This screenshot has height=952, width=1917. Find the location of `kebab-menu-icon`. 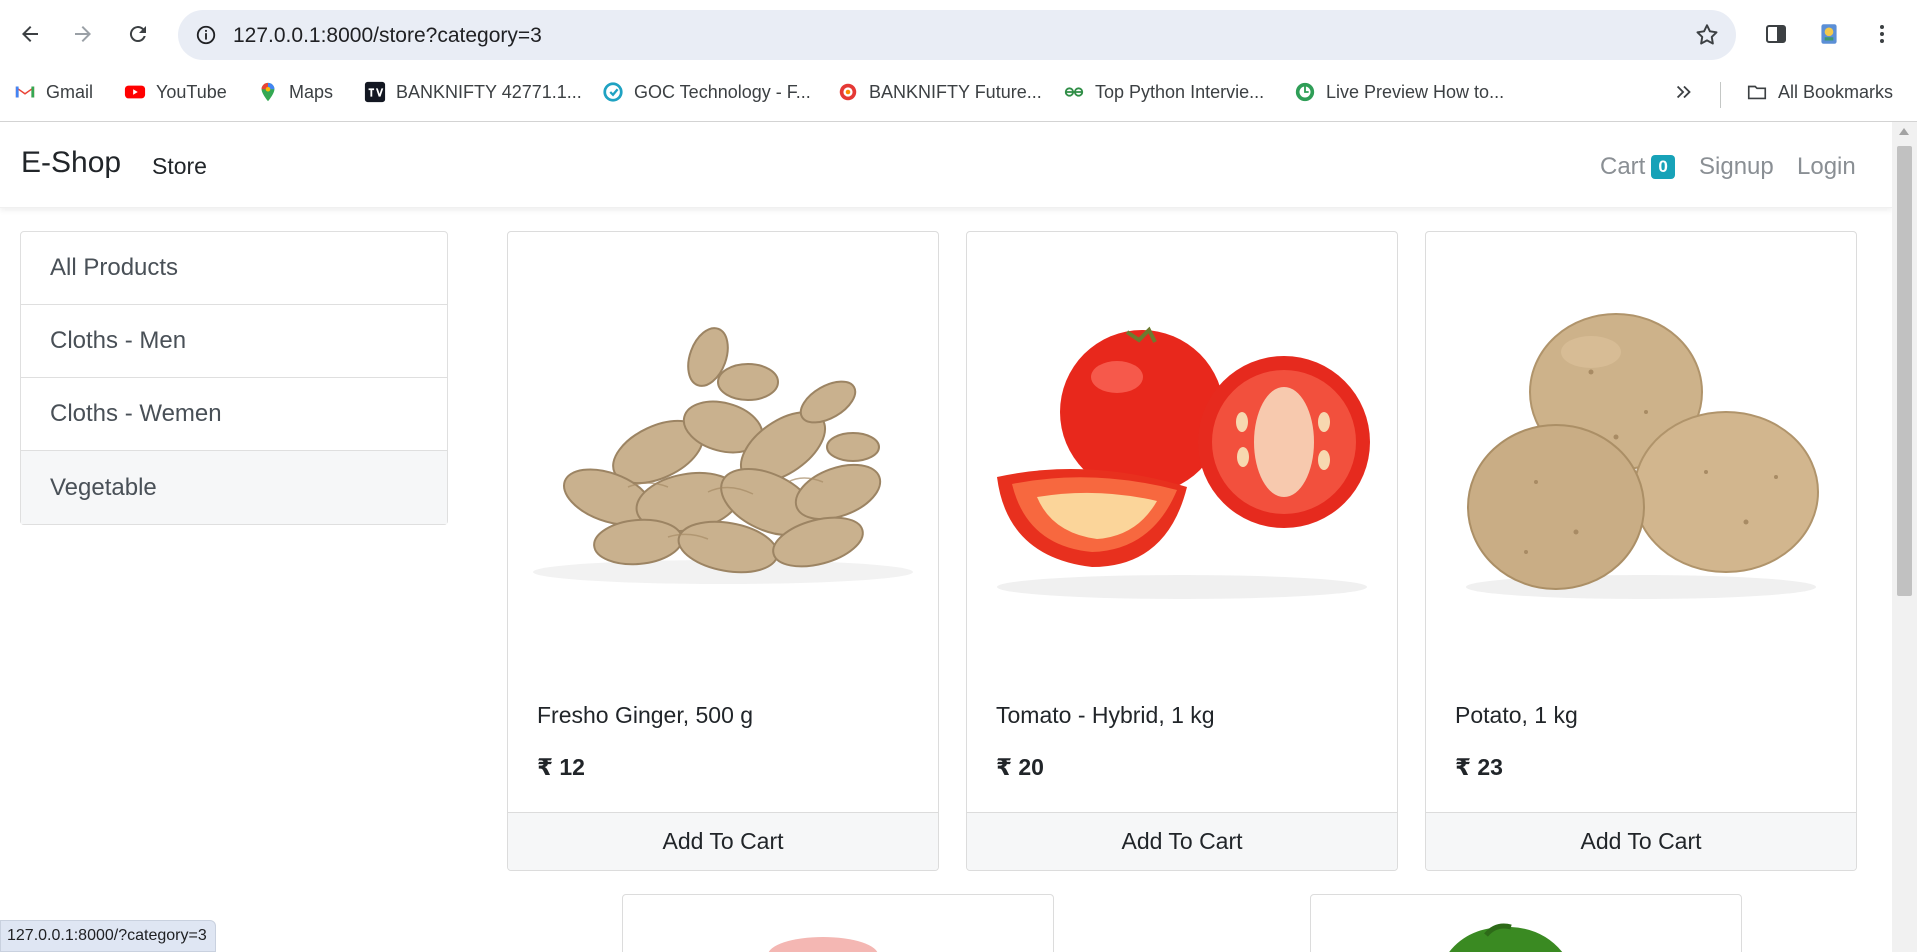

kebab-menu-icon is located at coordinates (1882, 34).